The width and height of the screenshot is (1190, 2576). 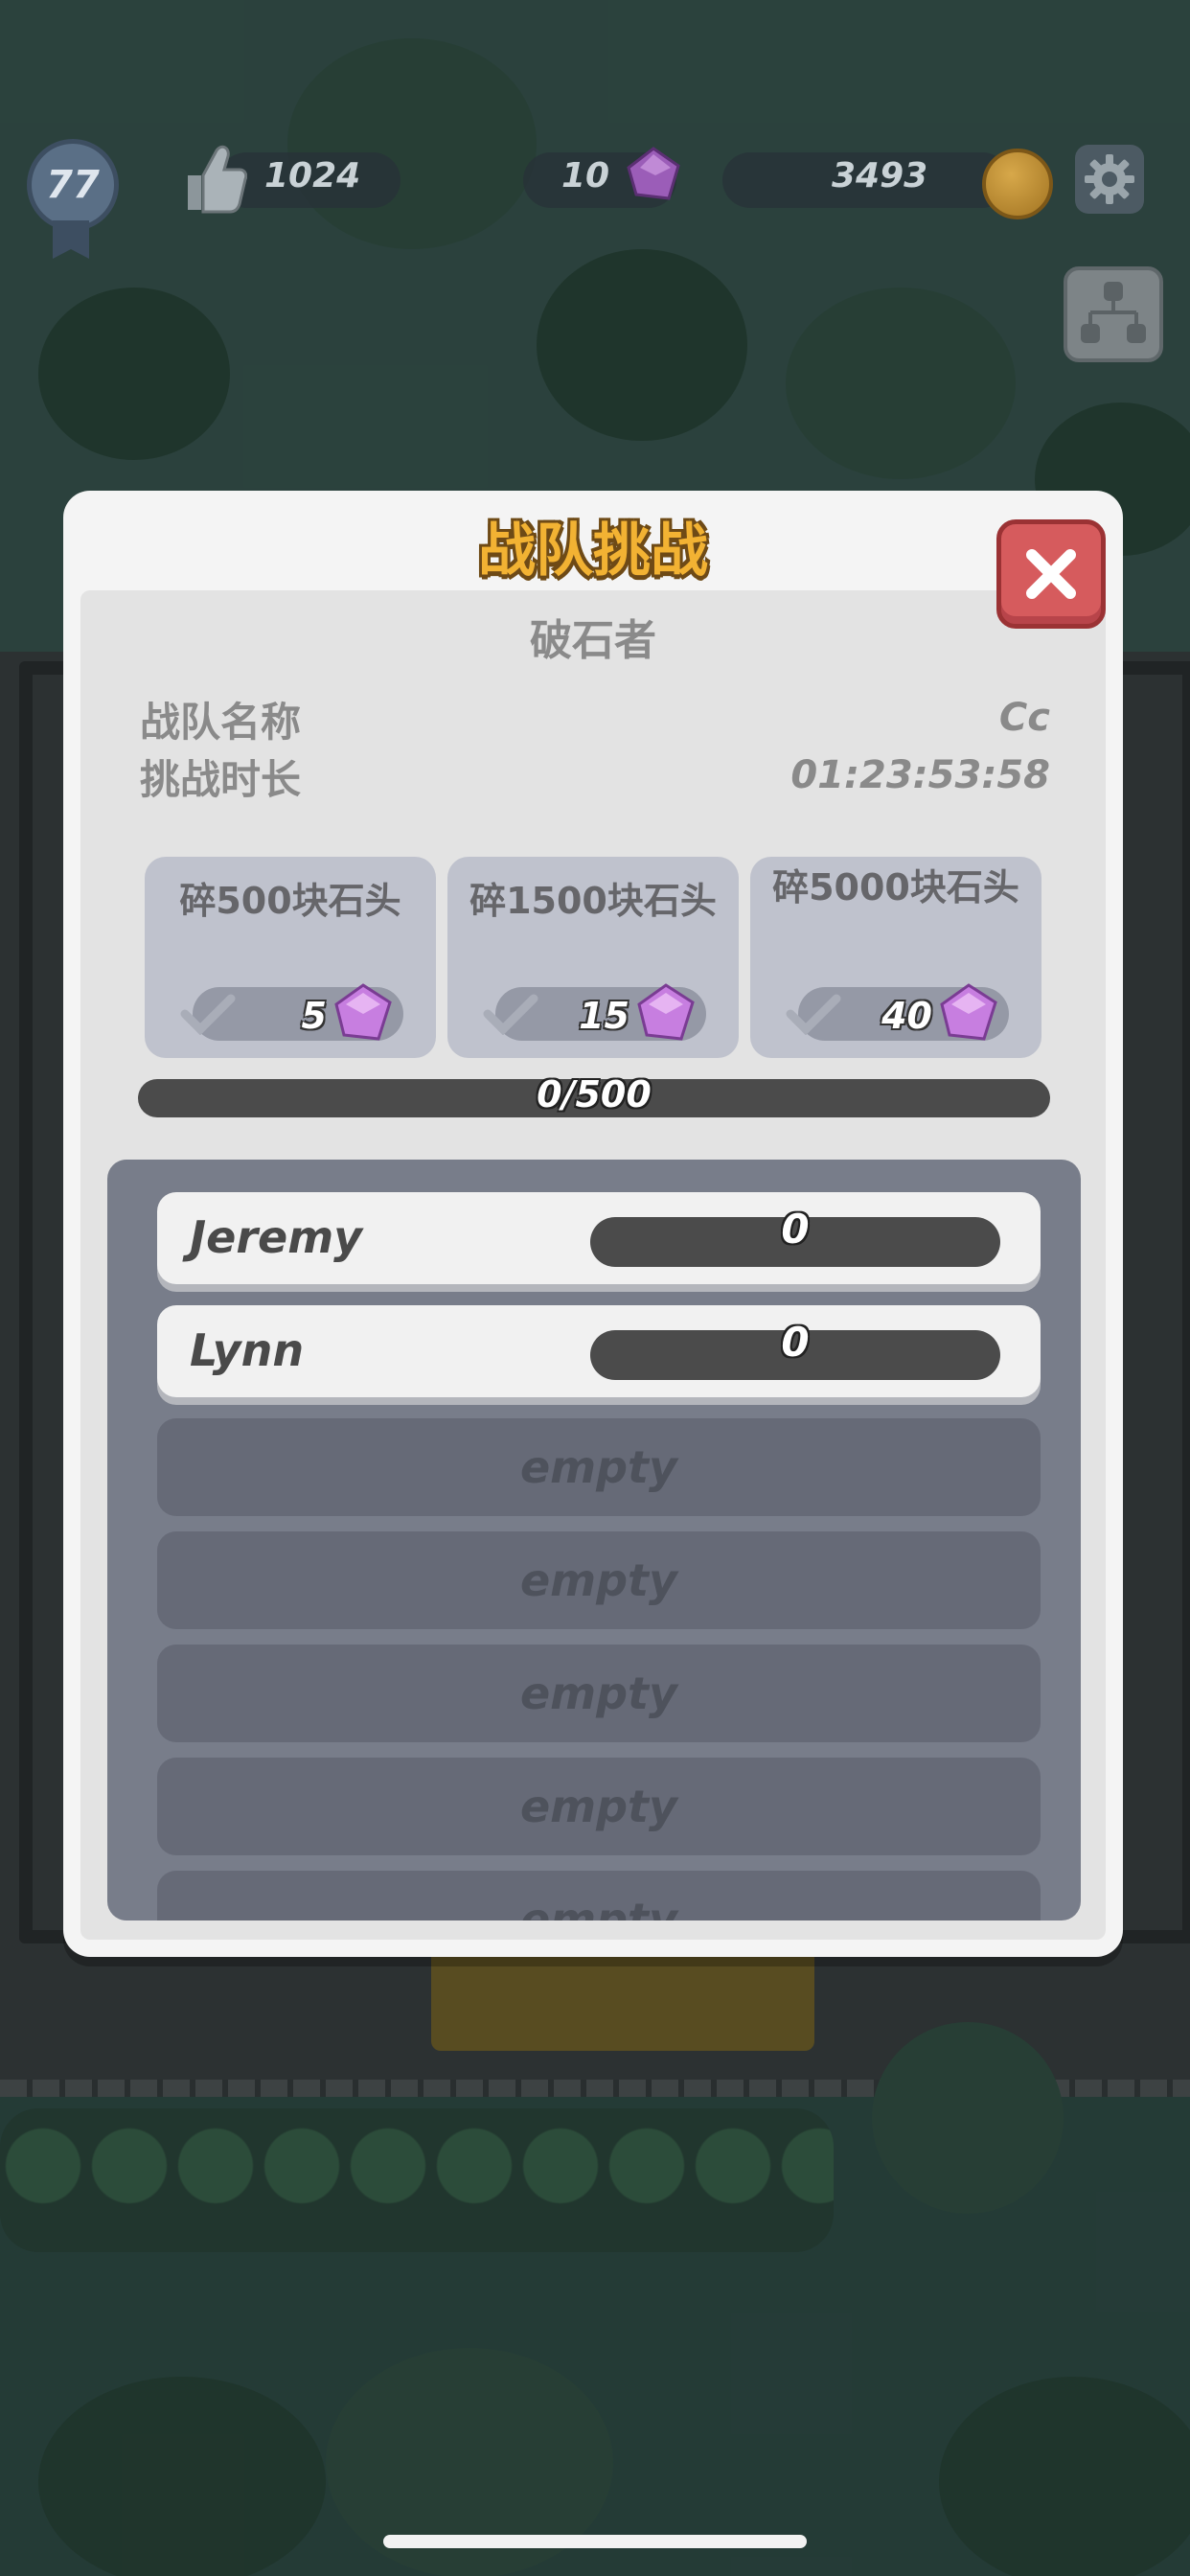 I want to click on reward-claim-bar: 5, so click(x=292, y=1012).